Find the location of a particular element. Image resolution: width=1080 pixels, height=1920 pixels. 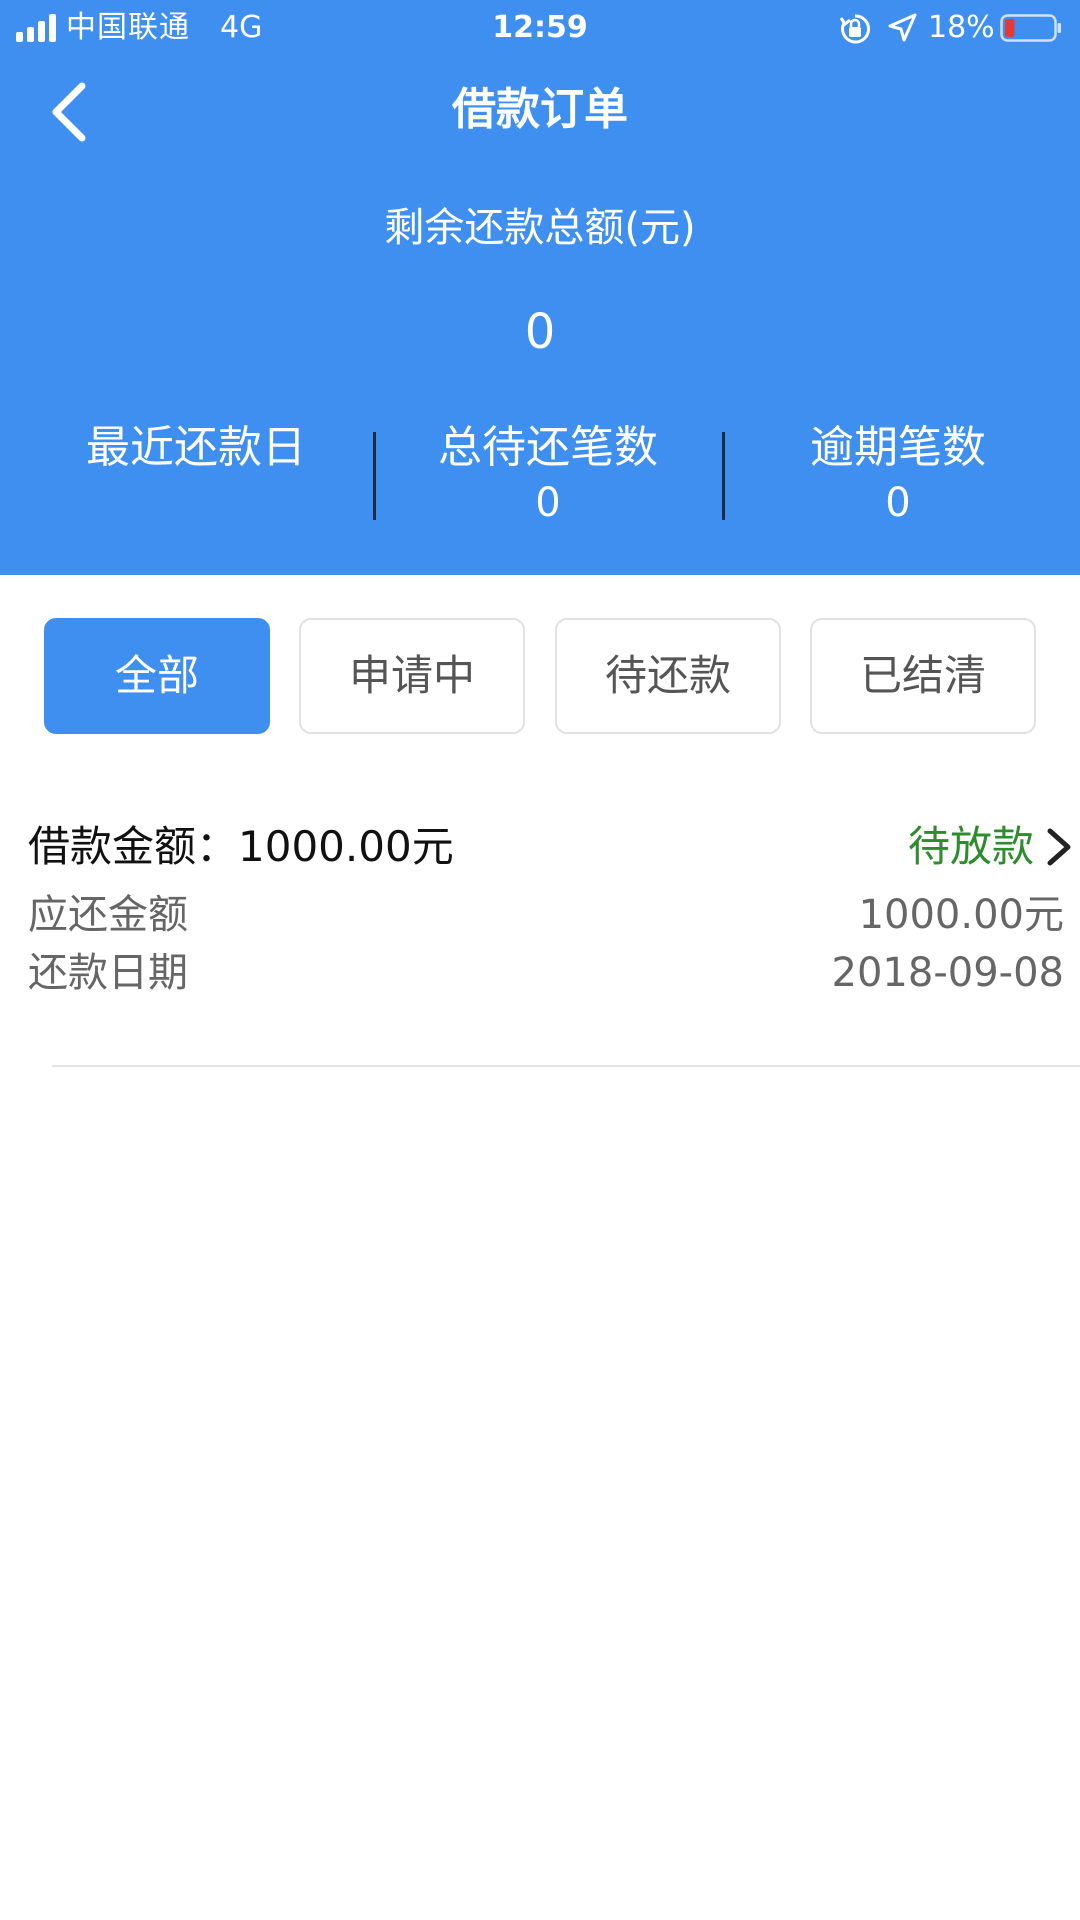

tab-settled: 已结清 is located at coordinates (923, 676).